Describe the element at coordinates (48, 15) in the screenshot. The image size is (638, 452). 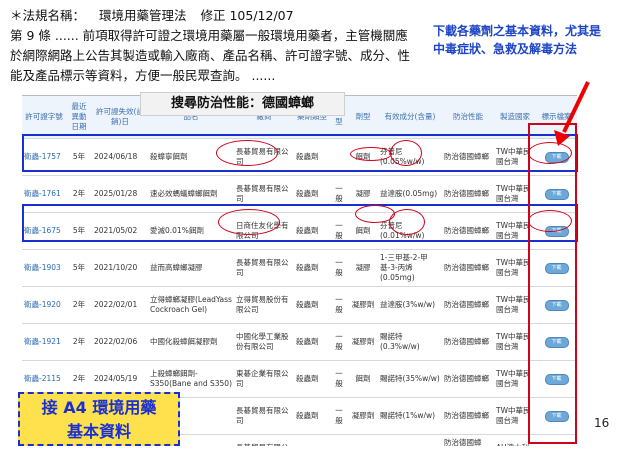
I see `law-label: ＊法規名稱：` at that location.